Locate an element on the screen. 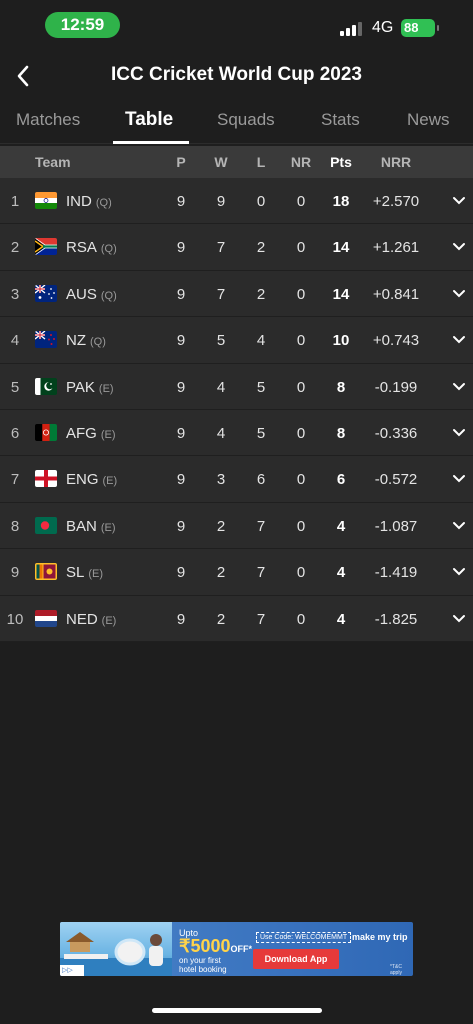 The width and height of the screenshot is (473, 1024). tab-stats: Stats is located at coordinates (340, 120).